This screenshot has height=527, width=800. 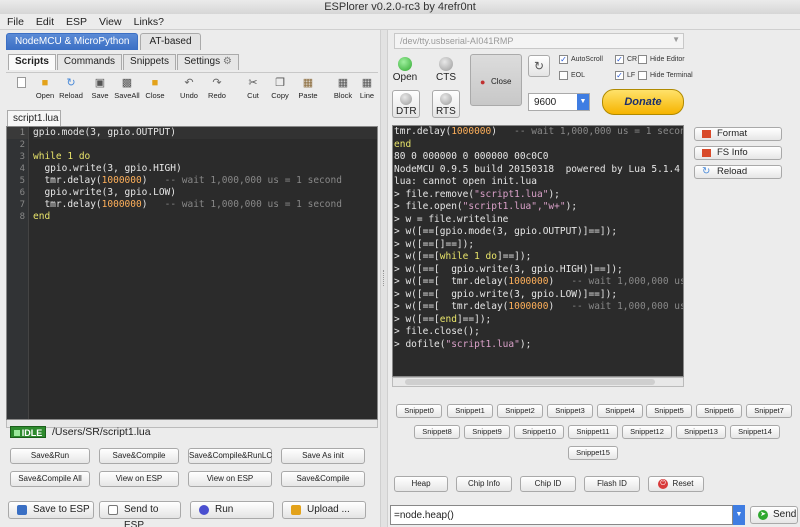 I want to click on snippet-button-4: Snippet4, so click(x=620, y=411).